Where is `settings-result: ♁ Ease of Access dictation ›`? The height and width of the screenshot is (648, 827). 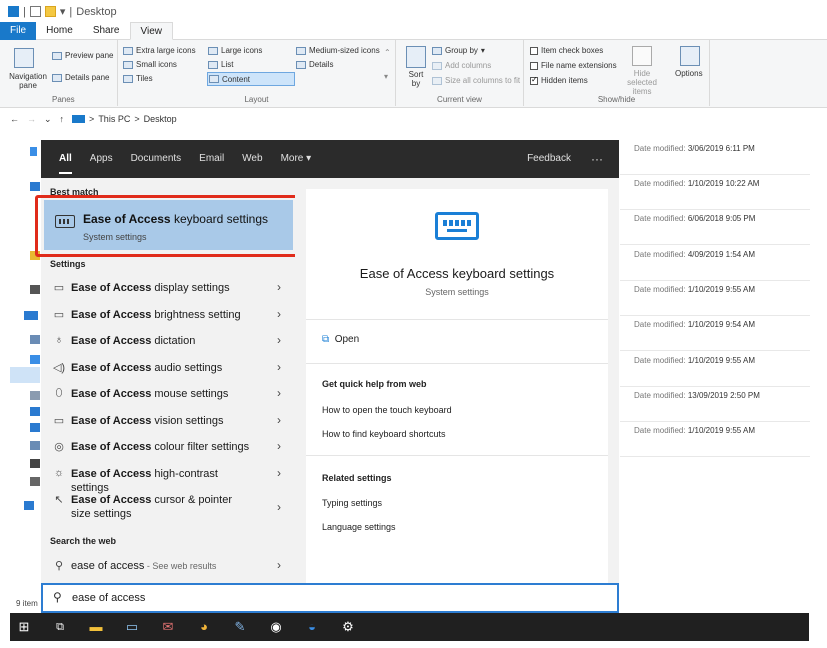
settings-result: ♁ Ease of Access dictation › is located at coordinates (168, 342).